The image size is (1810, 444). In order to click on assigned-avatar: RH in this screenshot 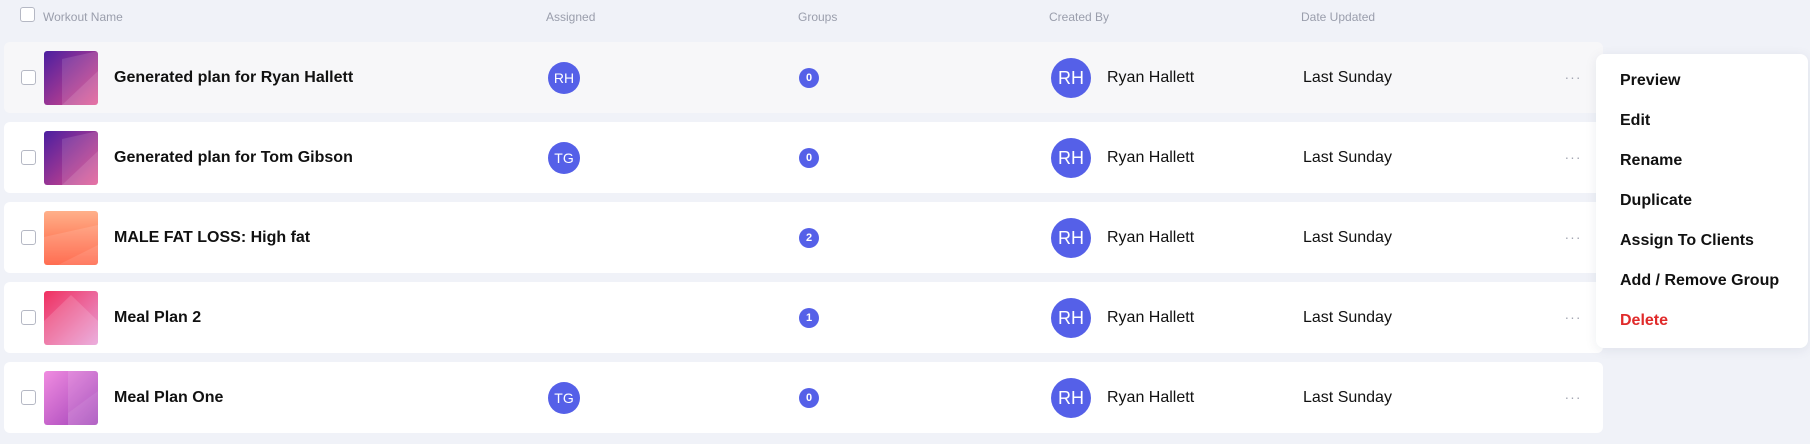, I will do `click(564, 78)`.